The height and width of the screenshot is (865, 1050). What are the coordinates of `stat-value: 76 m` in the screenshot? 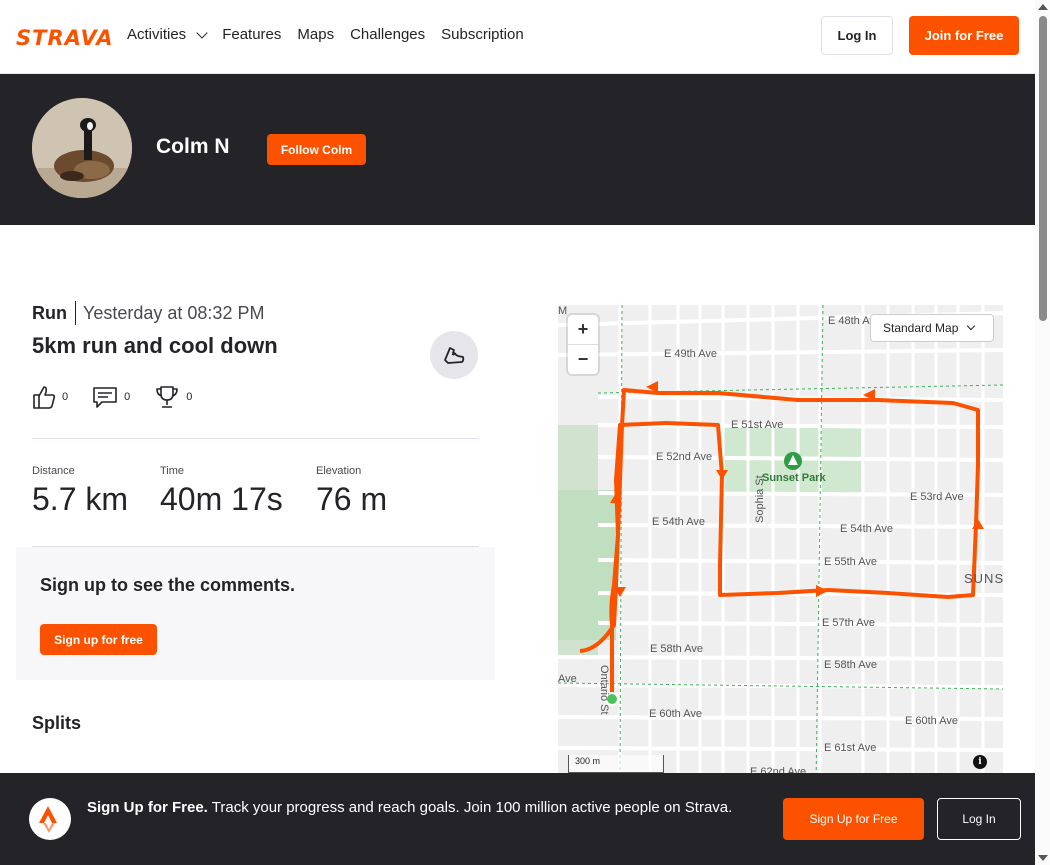 It's located at (352, 499).